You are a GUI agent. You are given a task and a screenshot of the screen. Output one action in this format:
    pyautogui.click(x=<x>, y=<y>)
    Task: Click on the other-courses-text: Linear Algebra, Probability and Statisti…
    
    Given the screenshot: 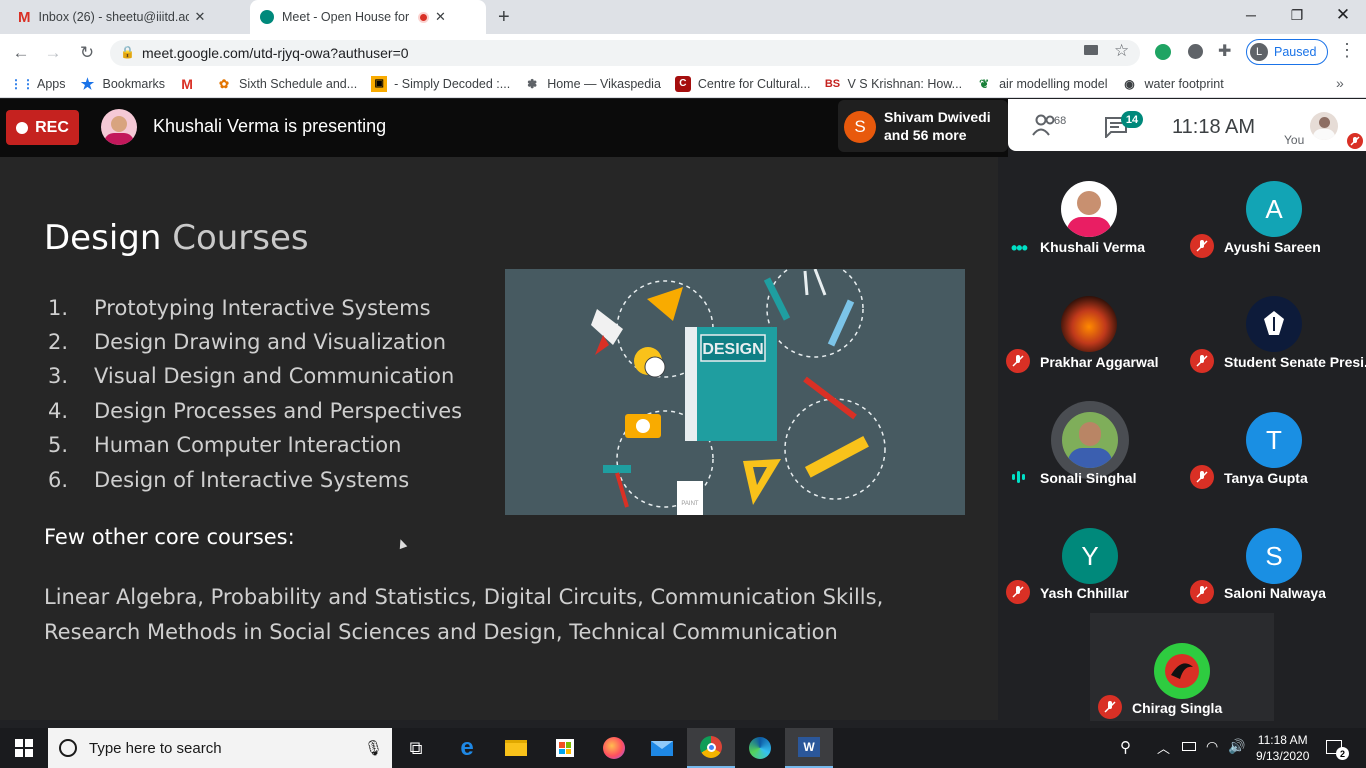 What is the action you would take?
    pyautogui.click(x=464, y=614)
    